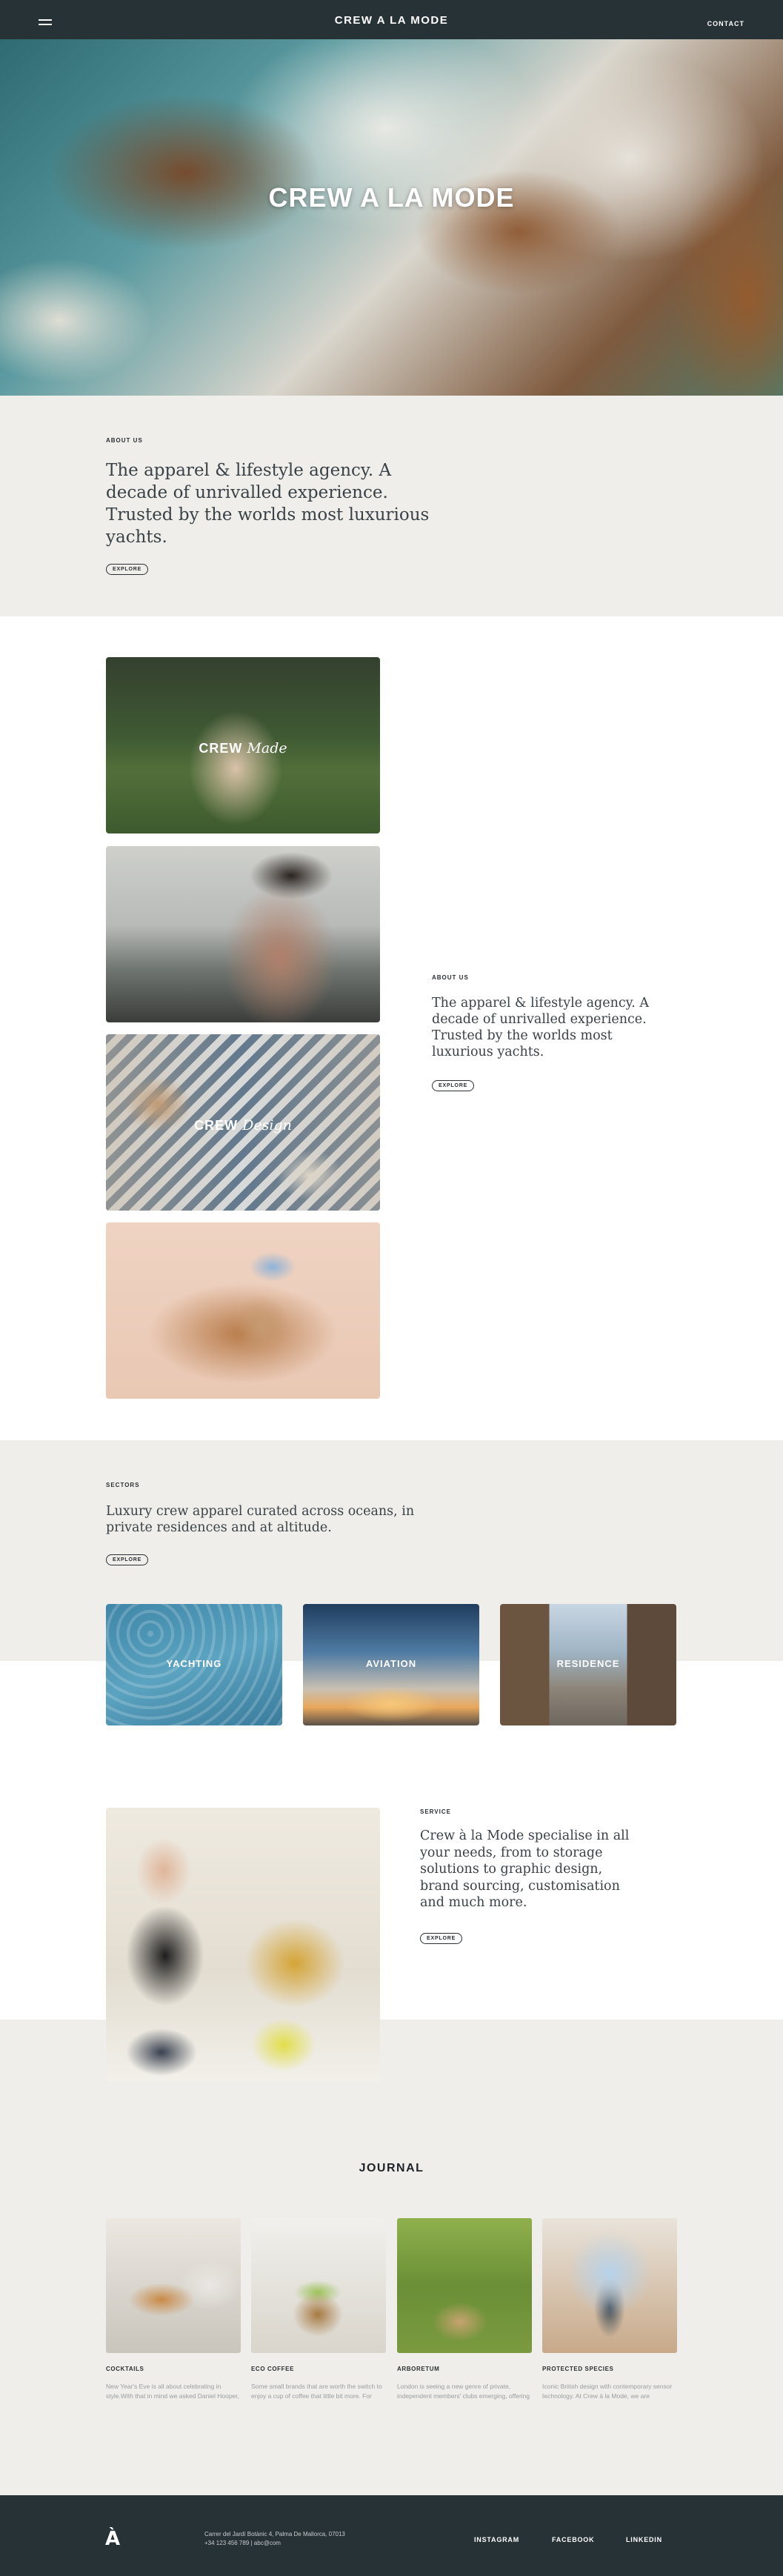  What do you see at coordinates (725, 23) in the screenshot?
I see `contact-link: CONTACT` at bounding box center [725, 23].